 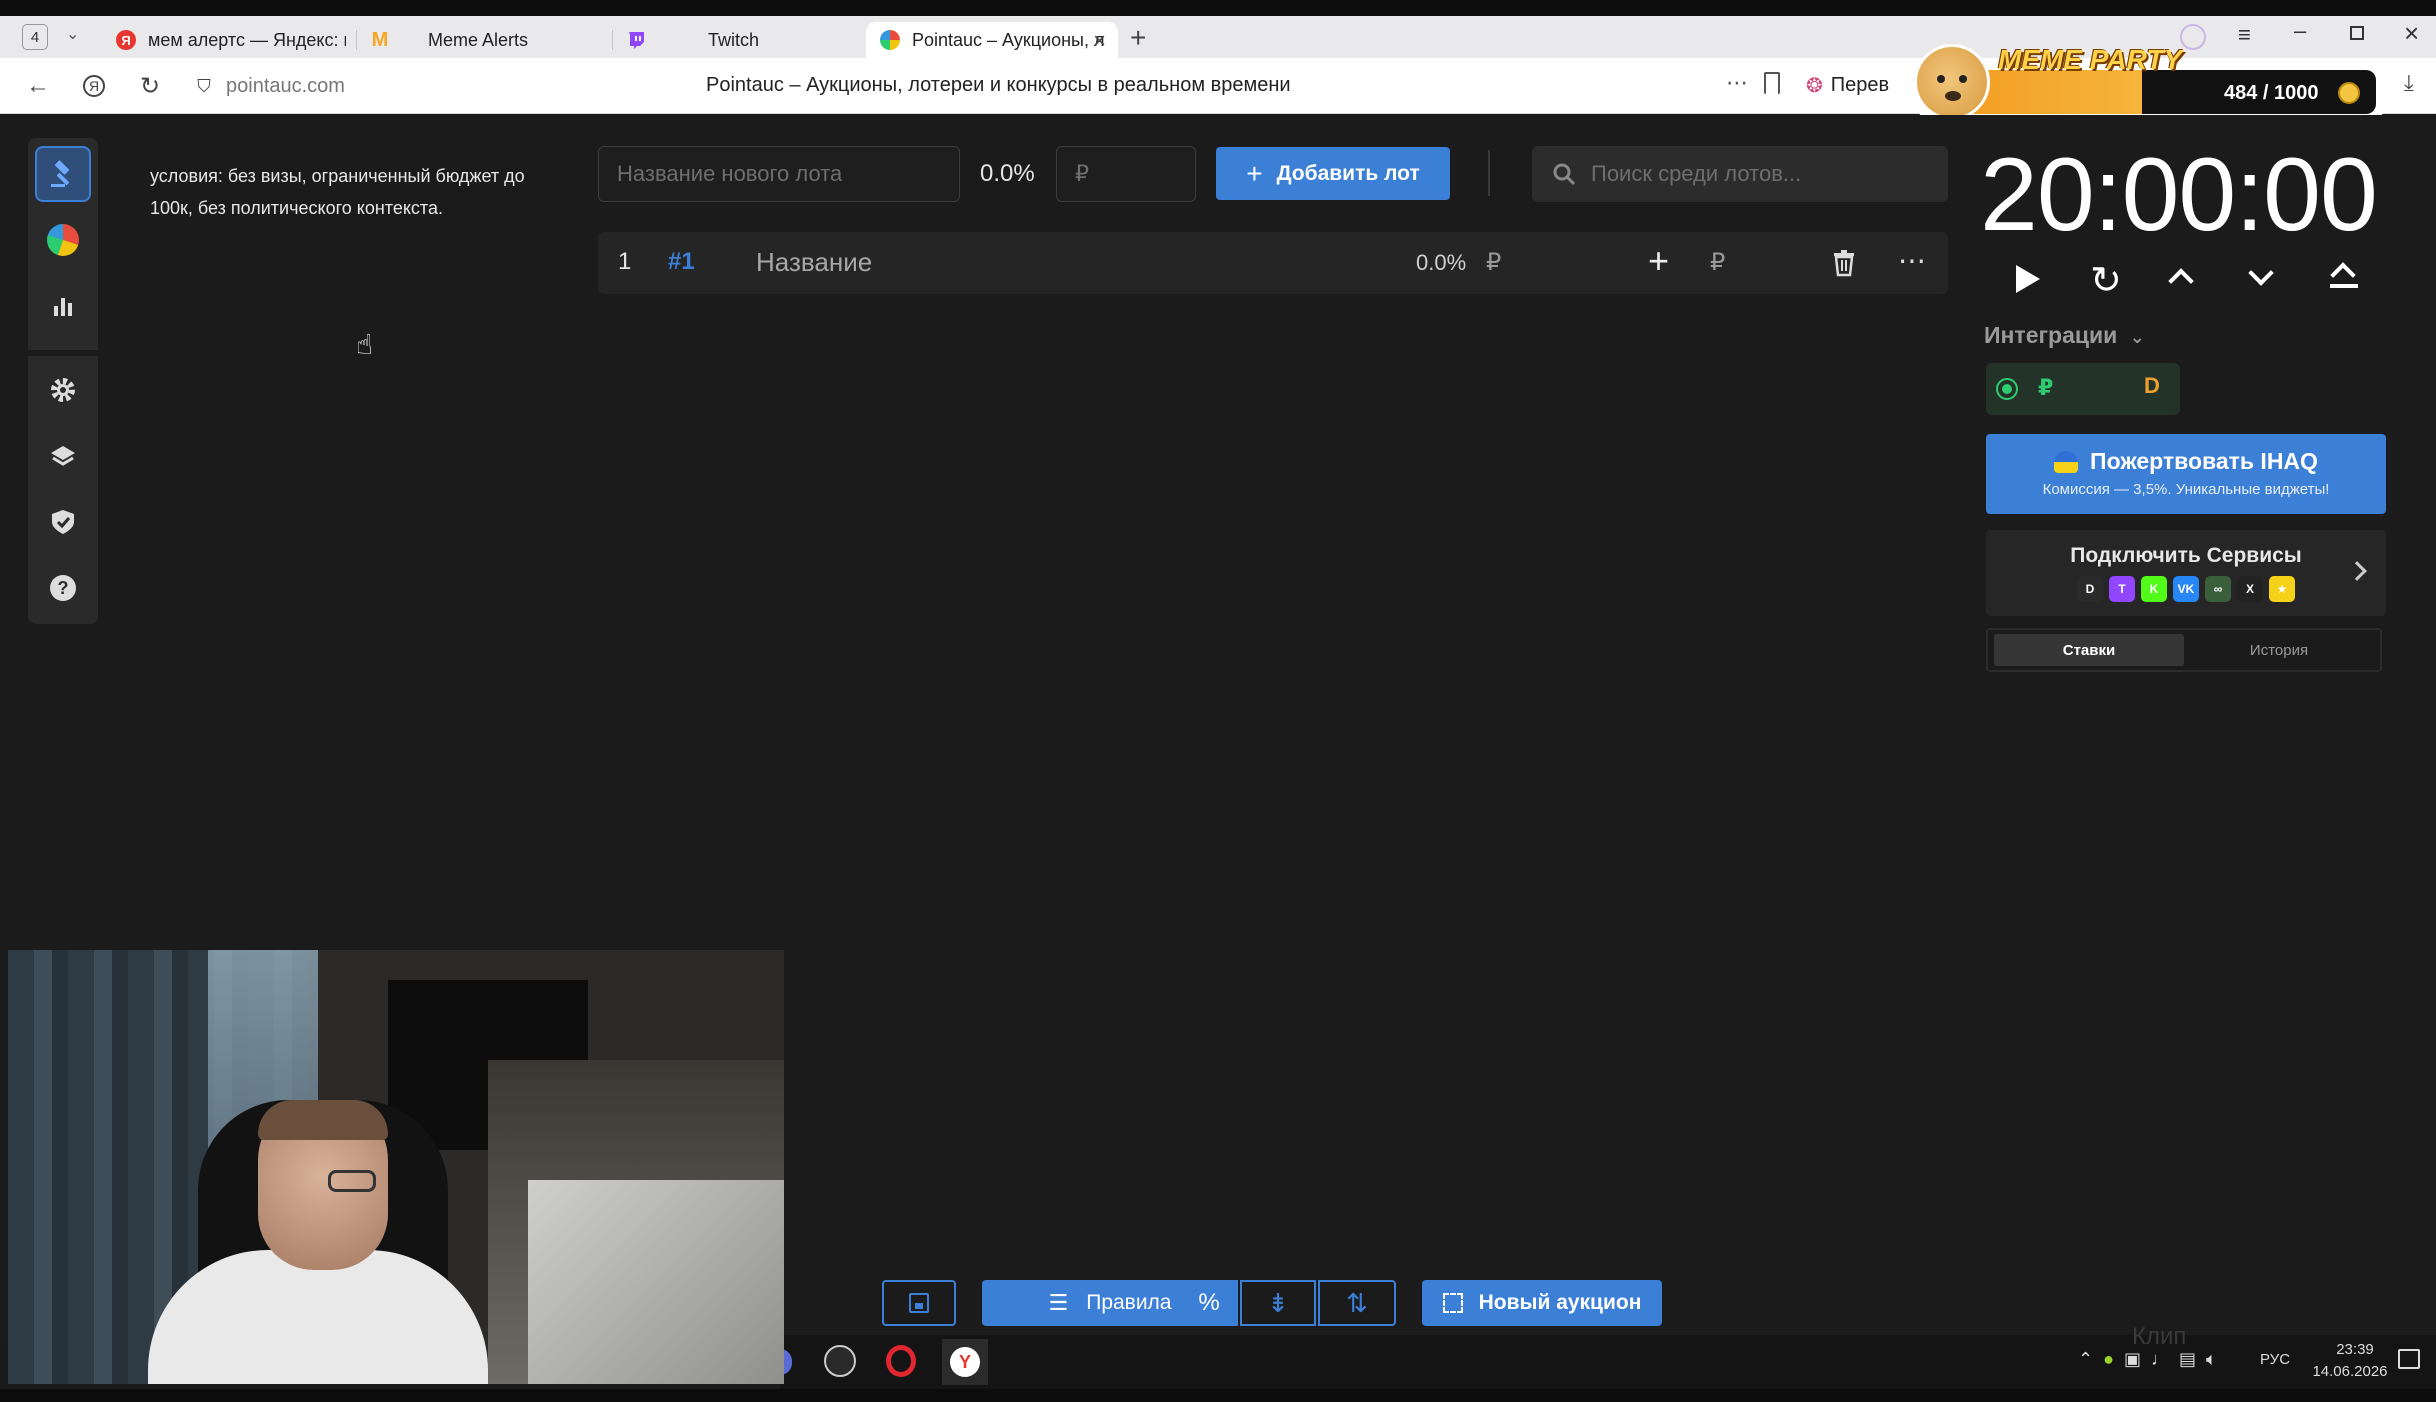 I want to click on integrations-toggle: Интеграции ⌄, so click(x=2064, y=335).